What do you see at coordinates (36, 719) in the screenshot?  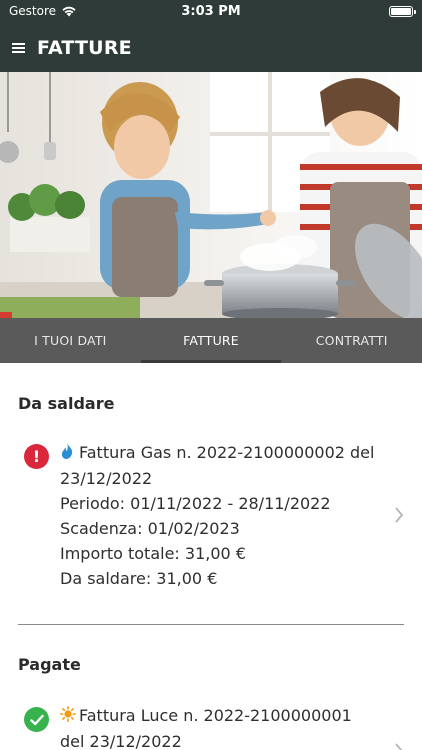 I see `check-icon` at bounding box center [36, 719].